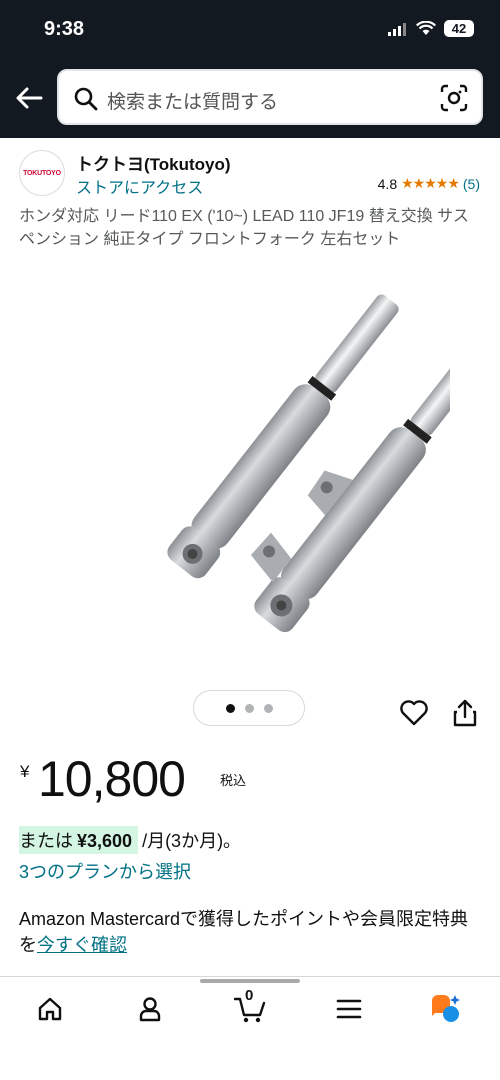  Describe the element at coordinates (82, 945) in the screenshot. I see `promo-link: 今すぐ確認` at that location.